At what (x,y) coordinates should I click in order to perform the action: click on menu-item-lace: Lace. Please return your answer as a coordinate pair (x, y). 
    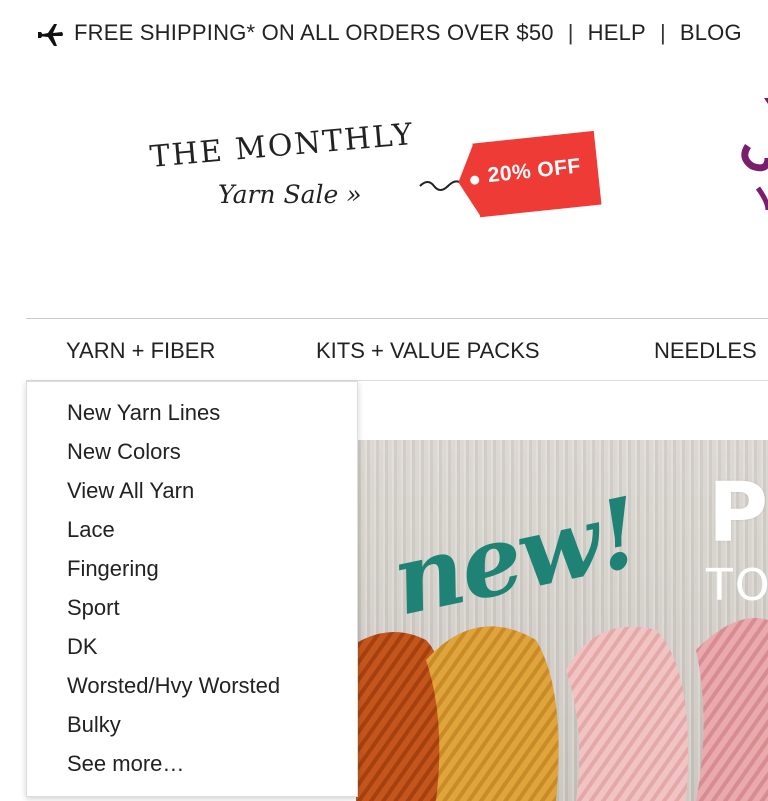
    Looking at the image, I should click on (91, 530).